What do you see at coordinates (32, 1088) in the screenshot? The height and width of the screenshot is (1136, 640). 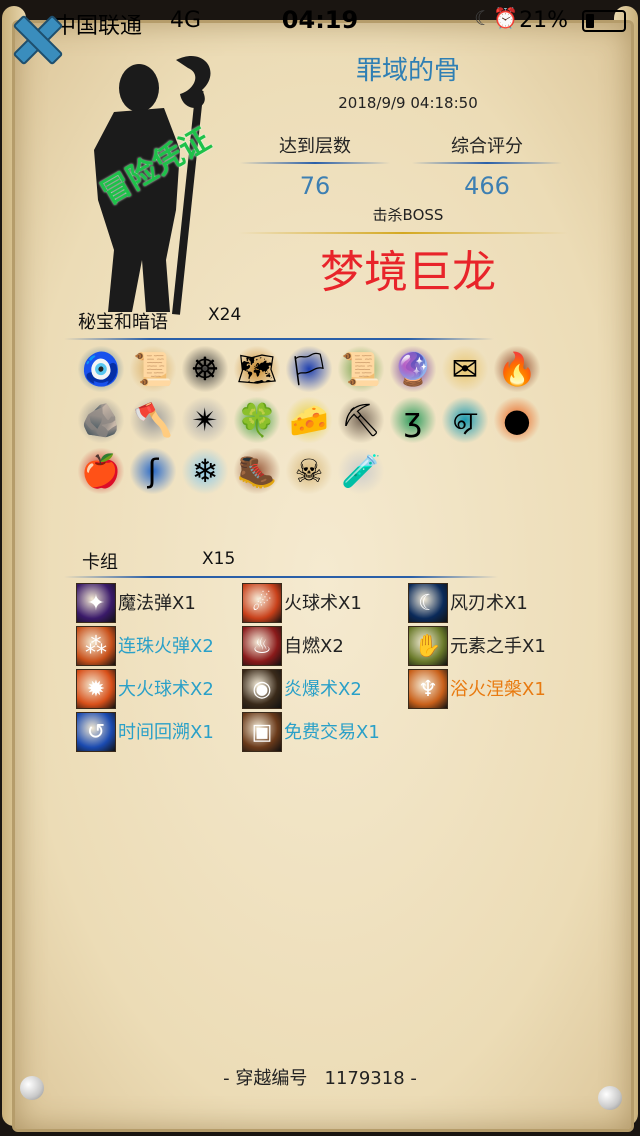 I see `pin-left-icon` at bounding box center [32, 1088].